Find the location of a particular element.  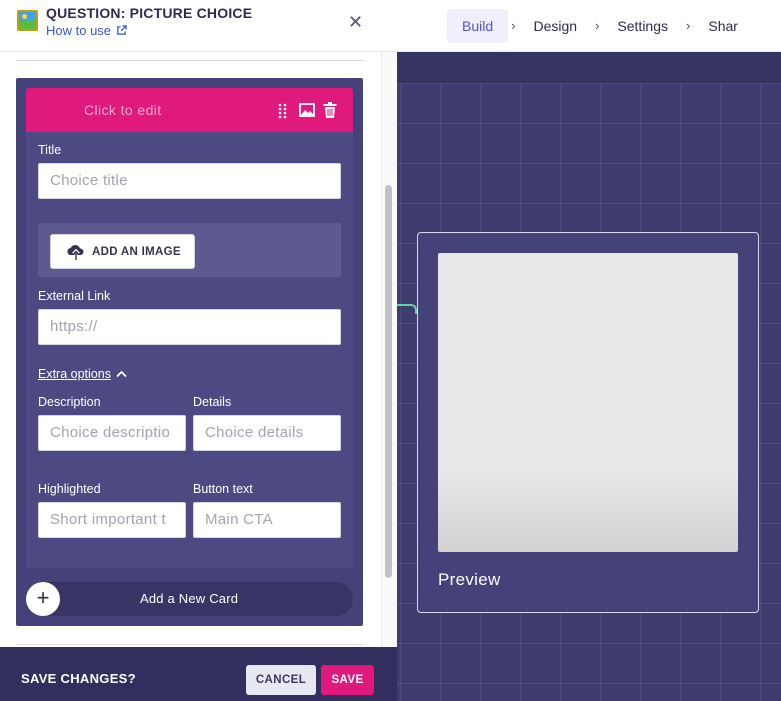

tab-design: Design is located at coordinates (555, 26).